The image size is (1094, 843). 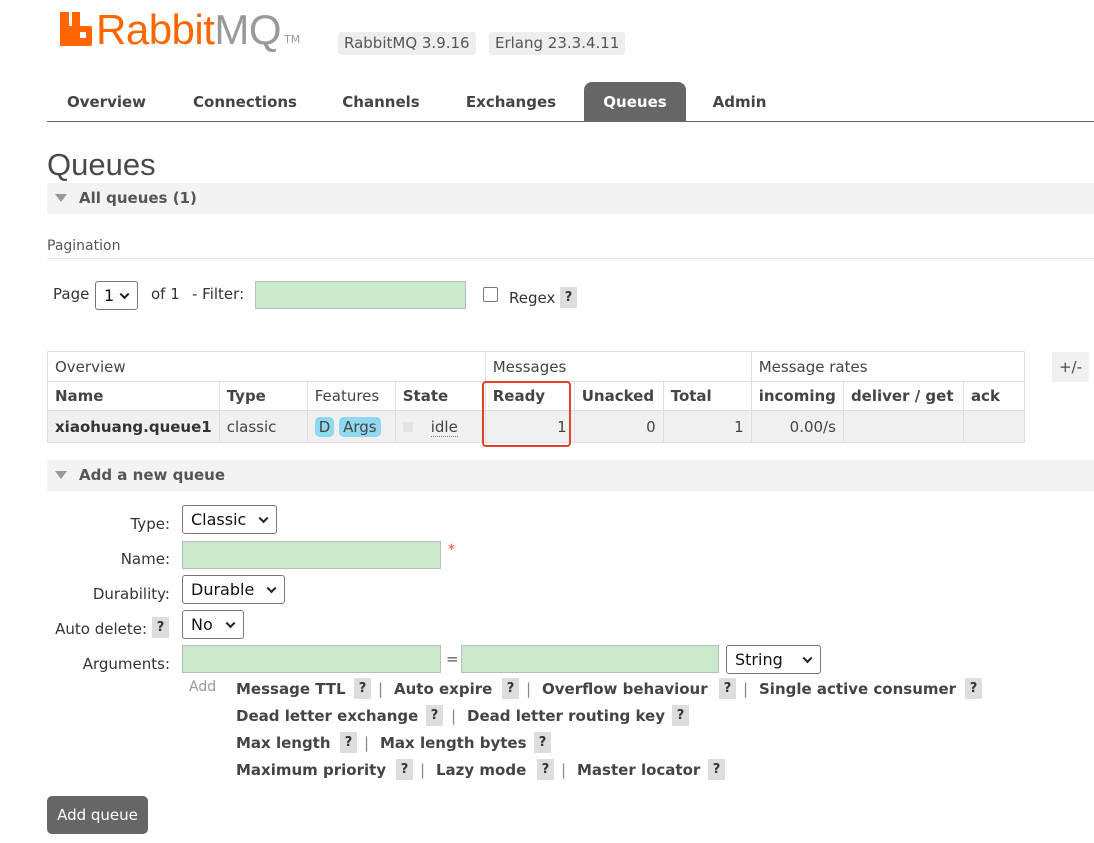 I want to click on argument-value-input, so click(x=590, y=659).